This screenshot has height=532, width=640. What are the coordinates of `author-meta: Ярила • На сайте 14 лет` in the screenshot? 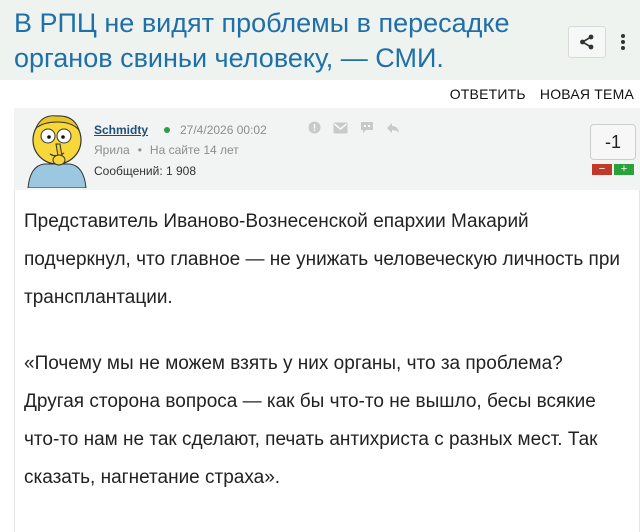 It's located at (166, 150).